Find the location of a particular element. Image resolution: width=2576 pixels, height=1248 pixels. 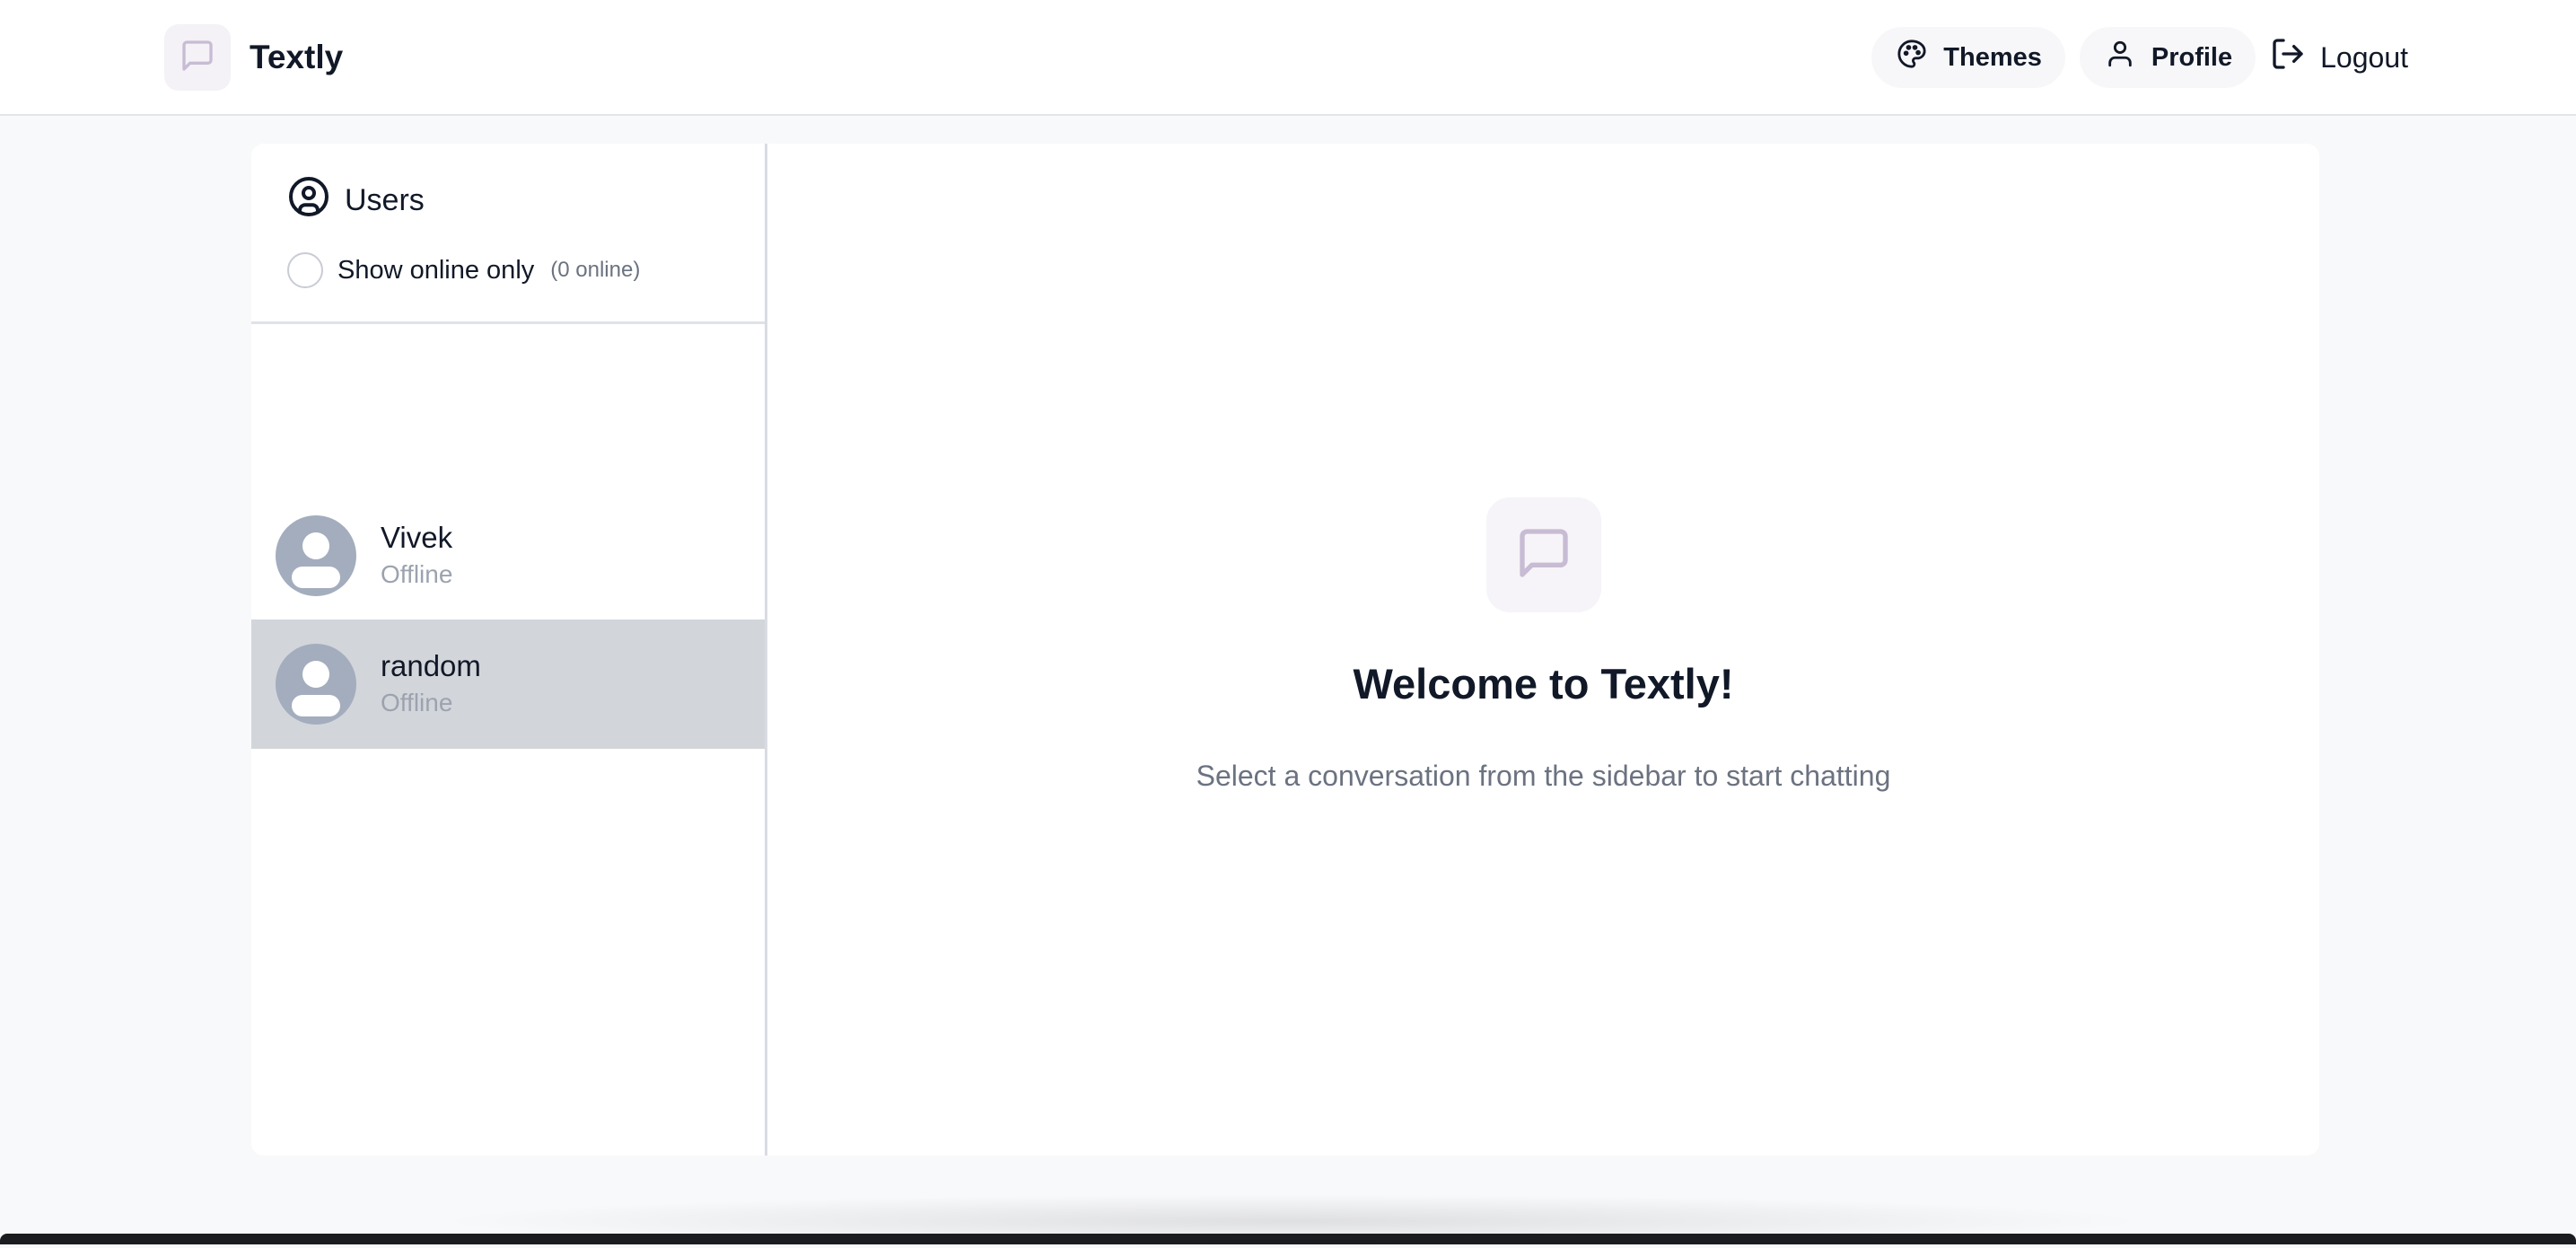

user-name: Vivek is located at coordinates (417, 537).